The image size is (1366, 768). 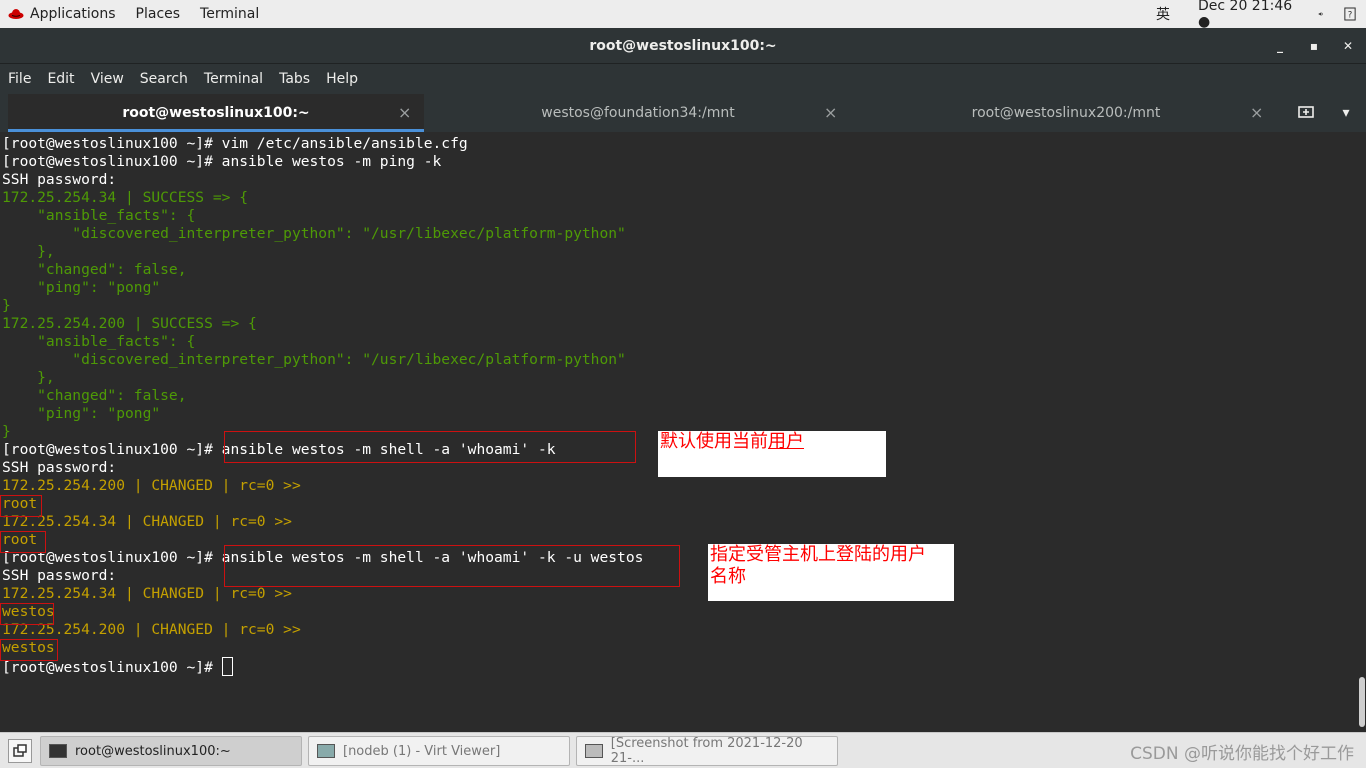 I want to click on annotation-text-underlined: 用户, so click(x=786, y=441).